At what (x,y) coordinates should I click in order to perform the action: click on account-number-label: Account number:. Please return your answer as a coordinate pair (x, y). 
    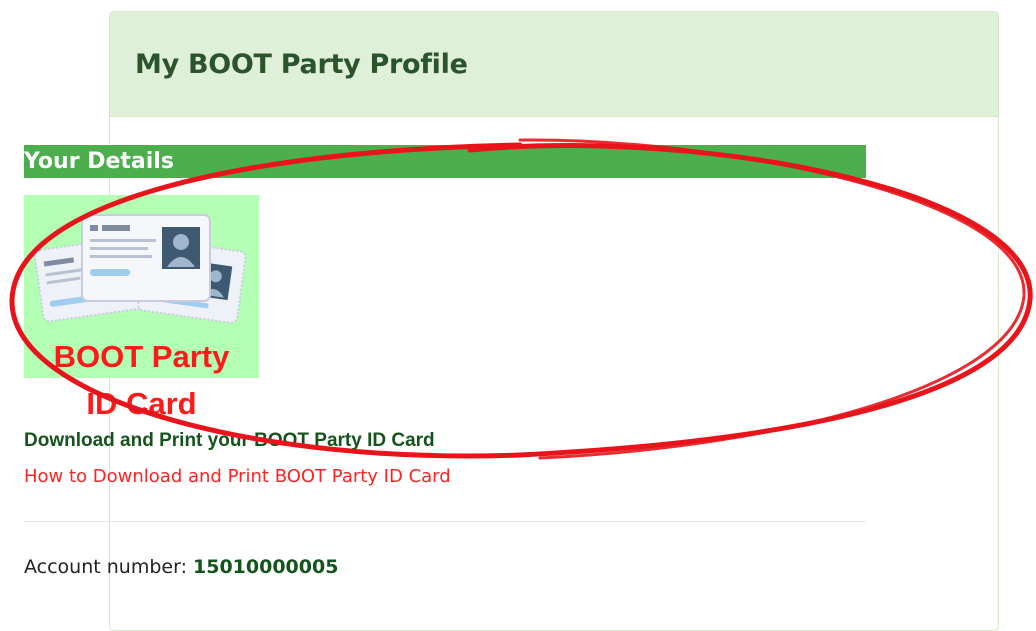
    Looking at the image, I should click on (109, 567).